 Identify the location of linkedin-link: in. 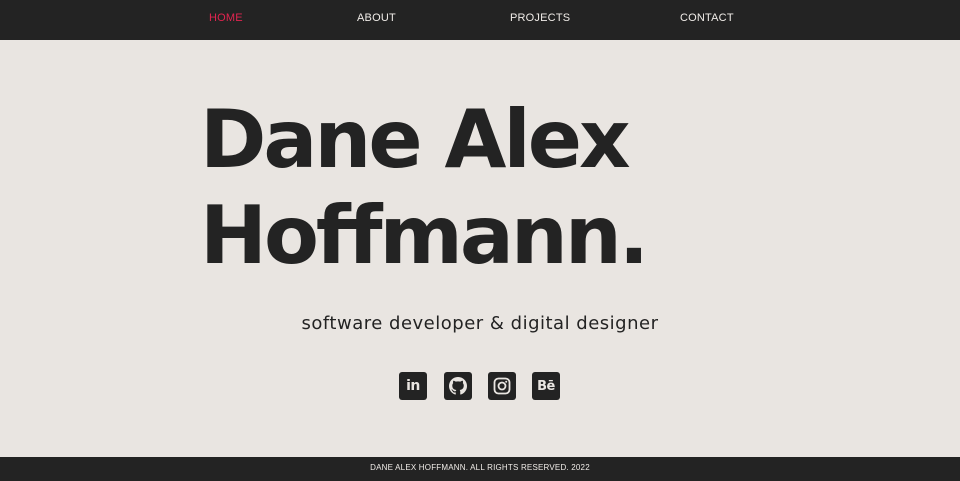
(413, 386).